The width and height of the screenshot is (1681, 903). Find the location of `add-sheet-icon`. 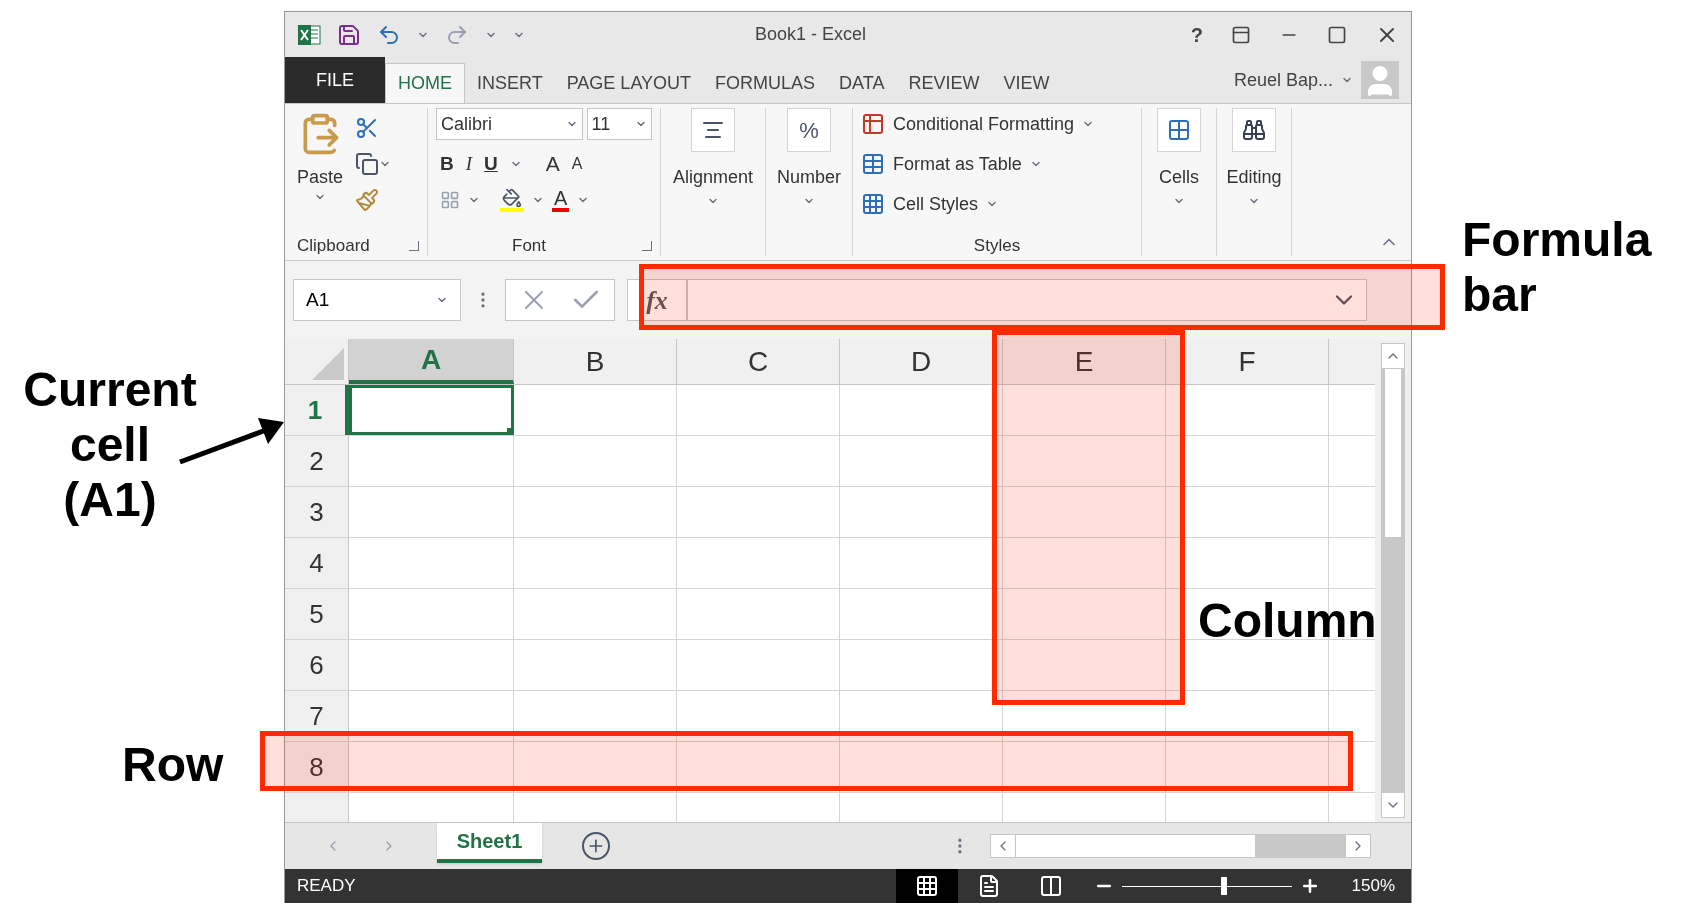

add-sheet-icon is located at coordinates (596, 846).